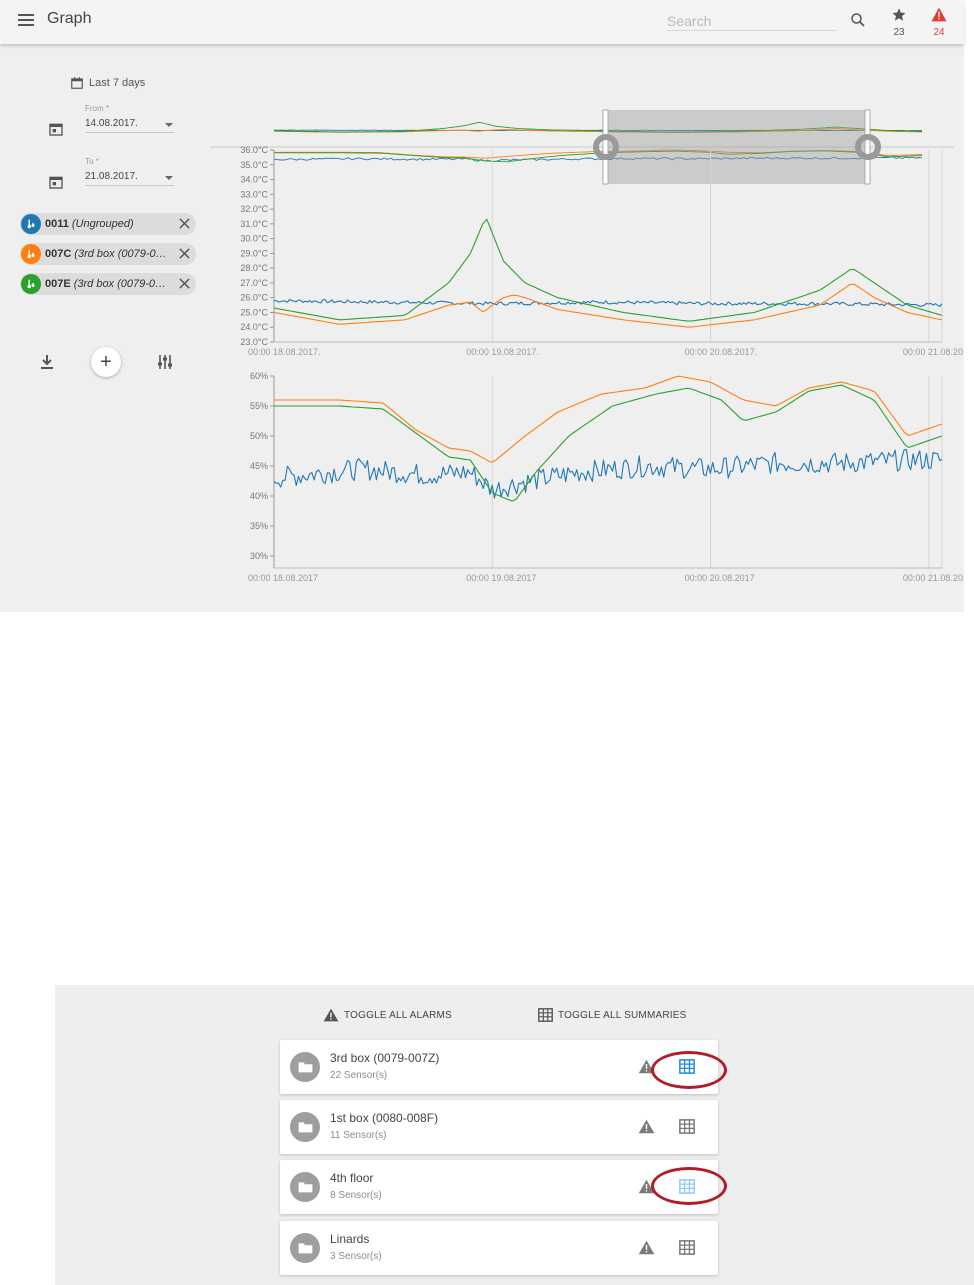 This screenshot has width=974, height=1285. What do you see at coordinates (858, 20) in the screenshot?
I see `search-icon` at bounding box center [858, 20].